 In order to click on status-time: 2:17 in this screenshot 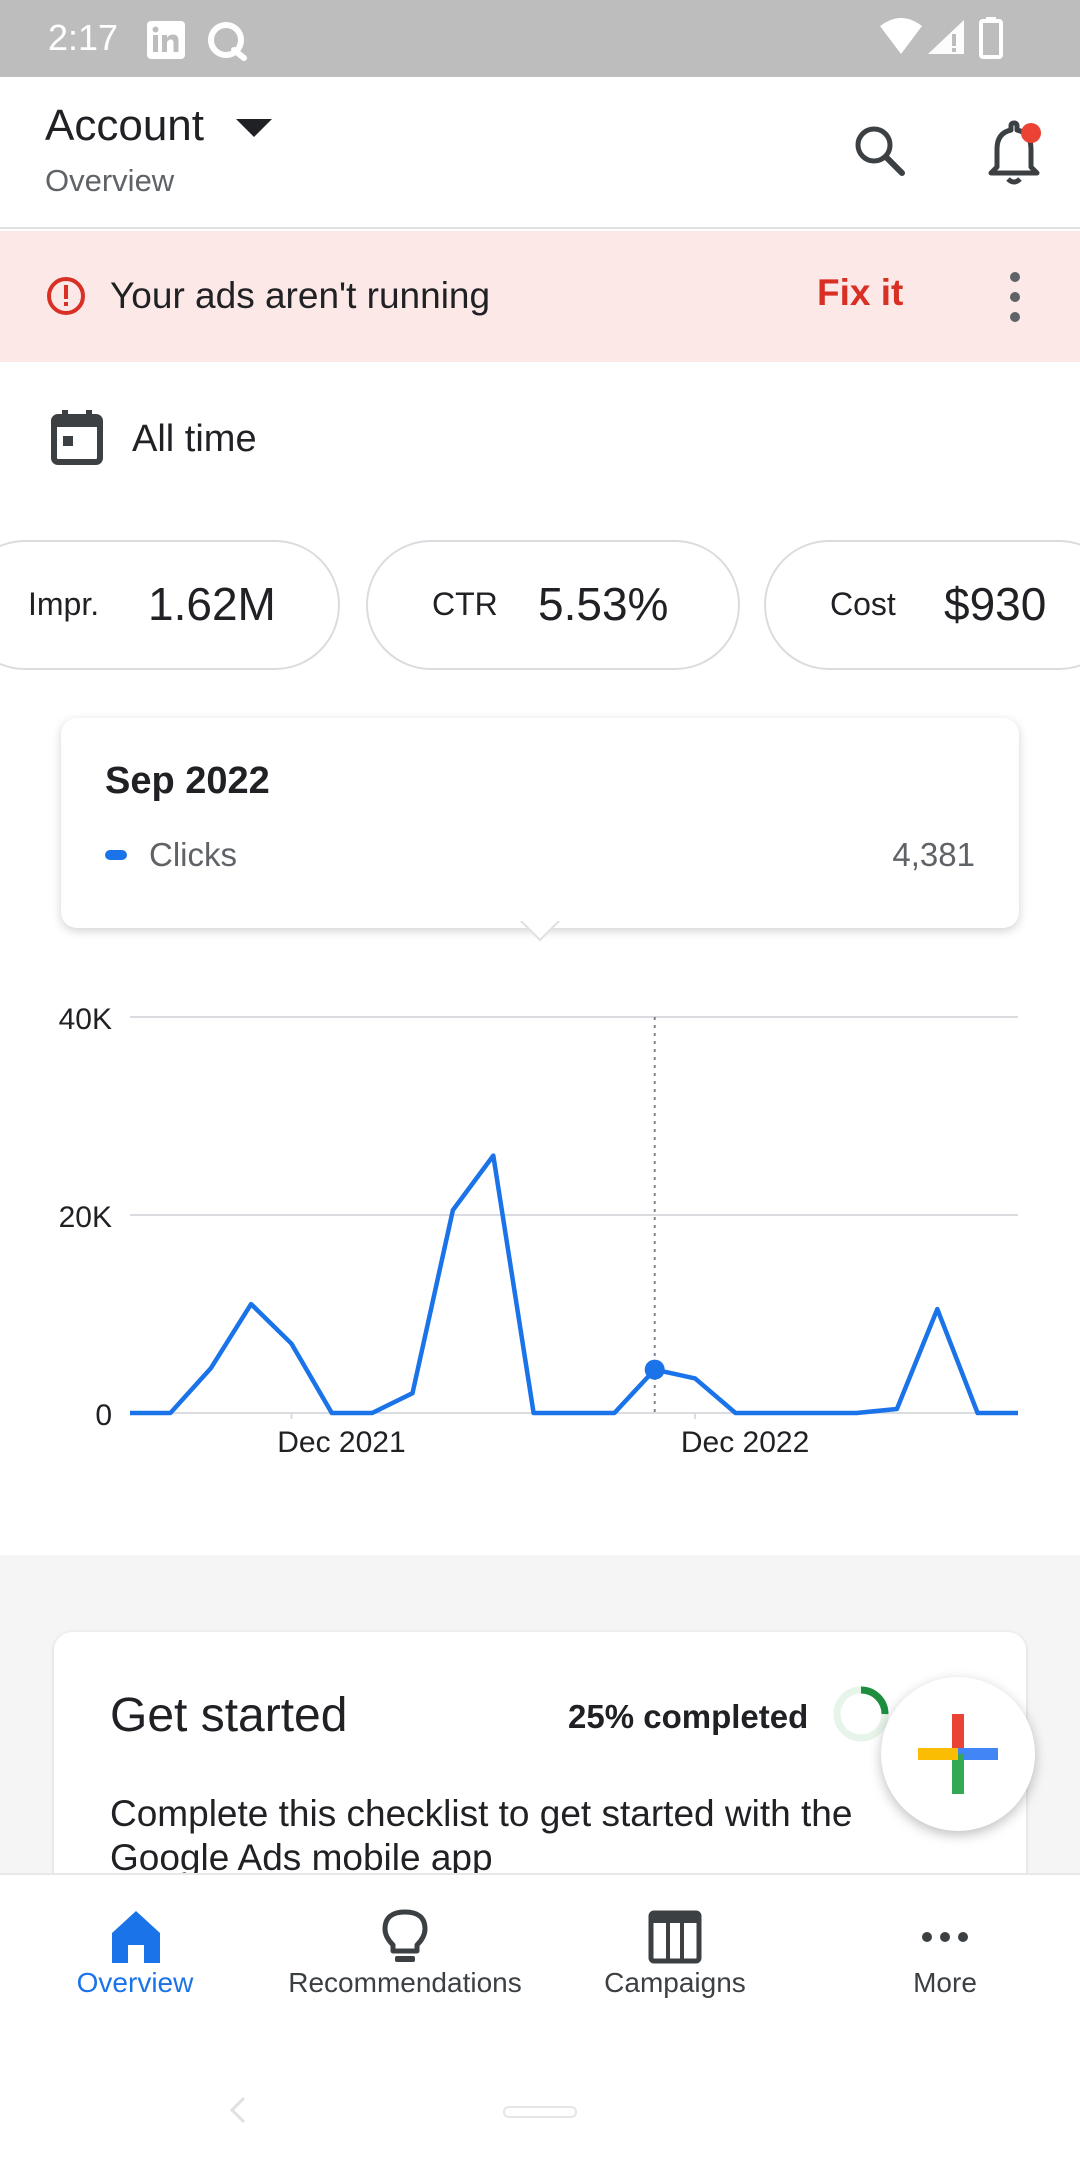, I will do `click(83, 37)`.